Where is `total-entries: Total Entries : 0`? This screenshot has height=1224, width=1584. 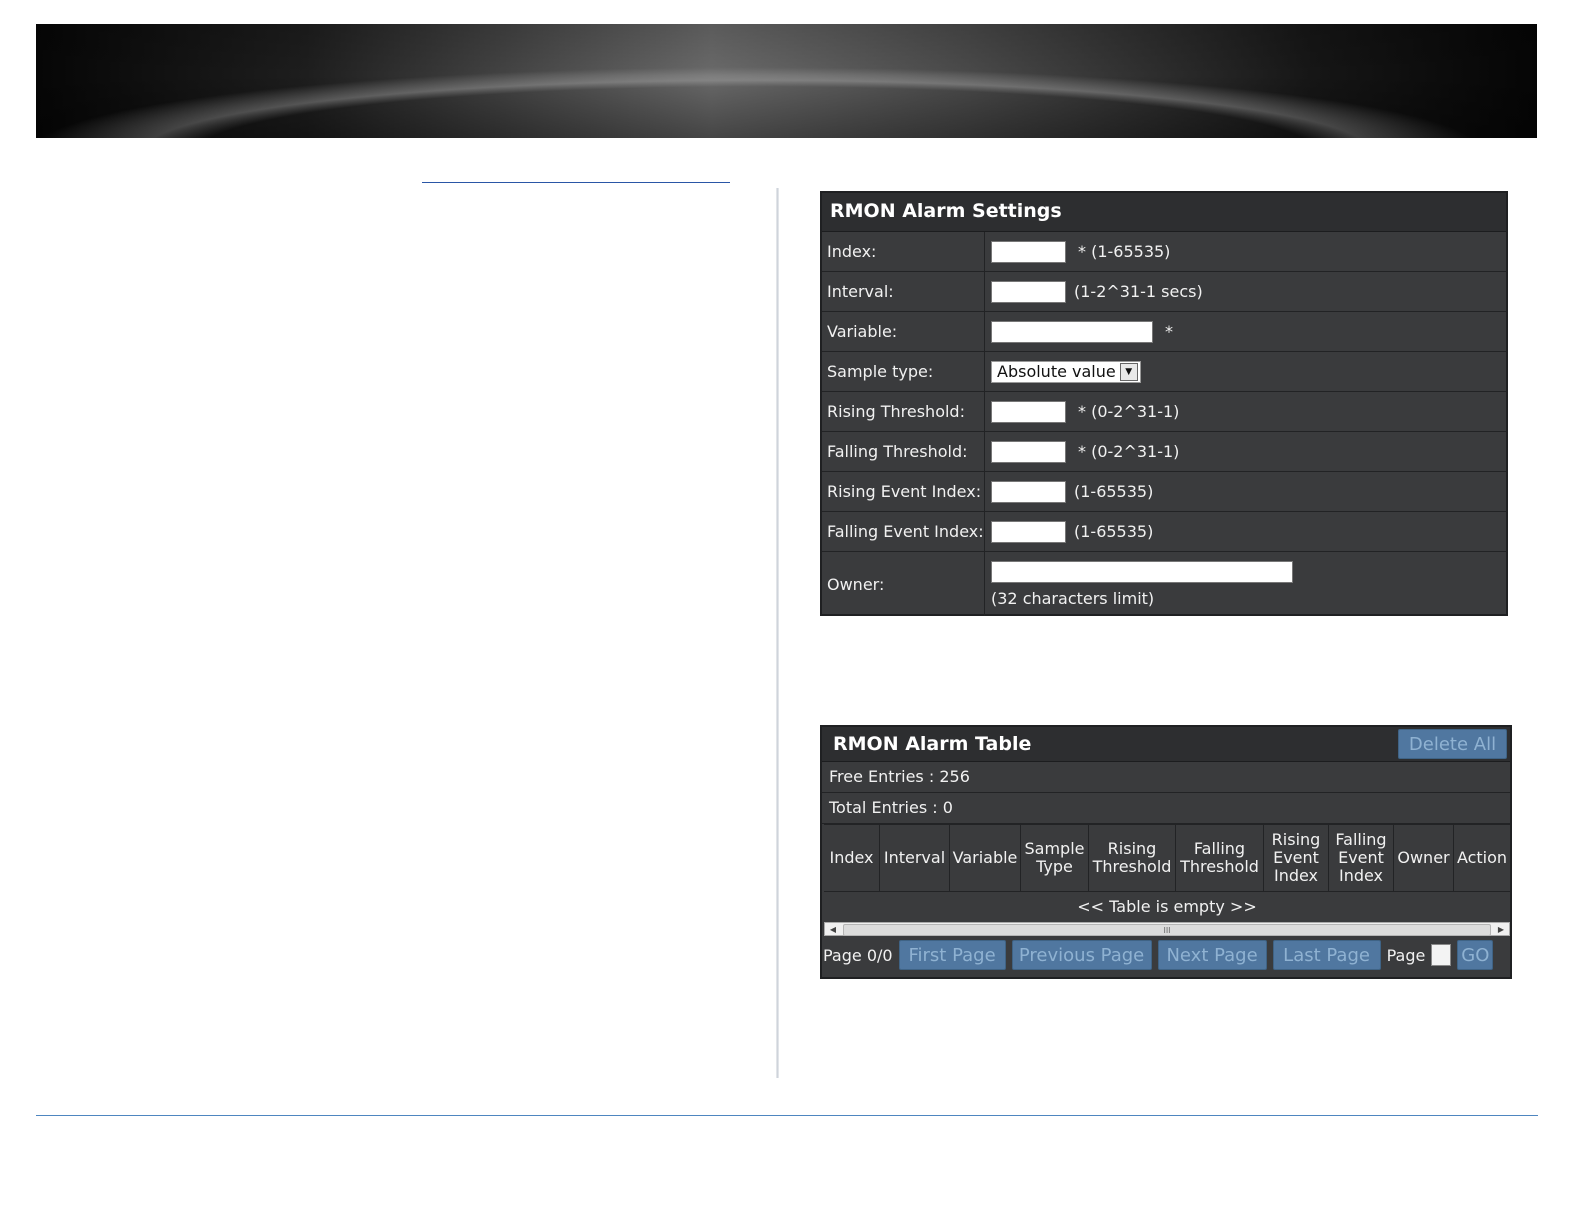
total-entries: Total Entries : 0 is located at coordinates (1166, 808).